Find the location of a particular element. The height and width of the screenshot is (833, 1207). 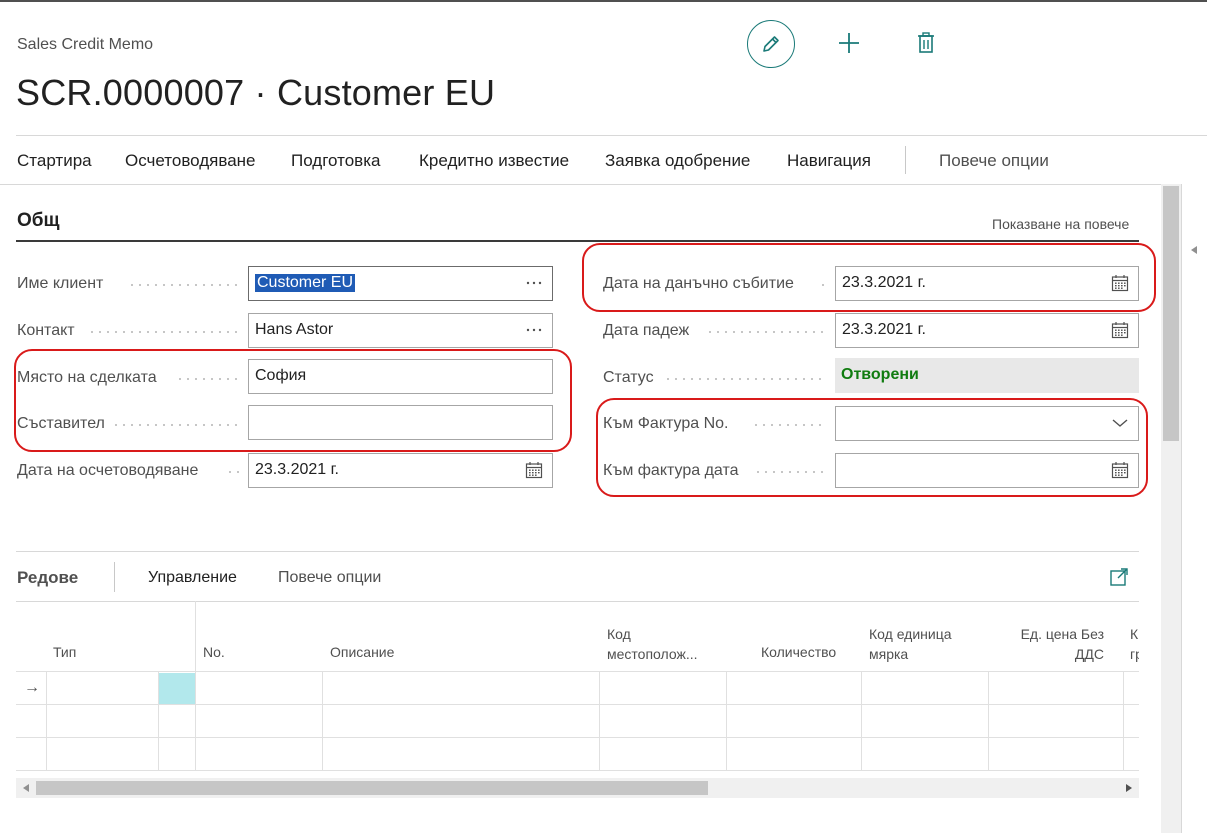

due-date-field: 23.3.2021 г. is located at coordinates (987, 330).